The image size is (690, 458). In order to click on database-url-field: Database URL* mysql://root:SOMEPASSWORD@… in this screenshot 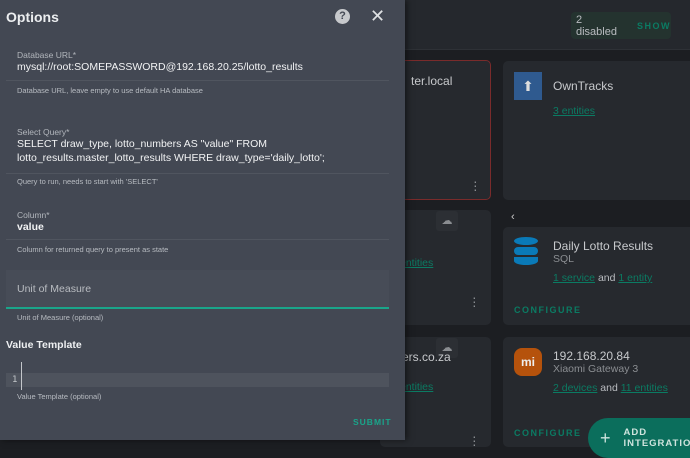, I will do `click(197, 62)`.